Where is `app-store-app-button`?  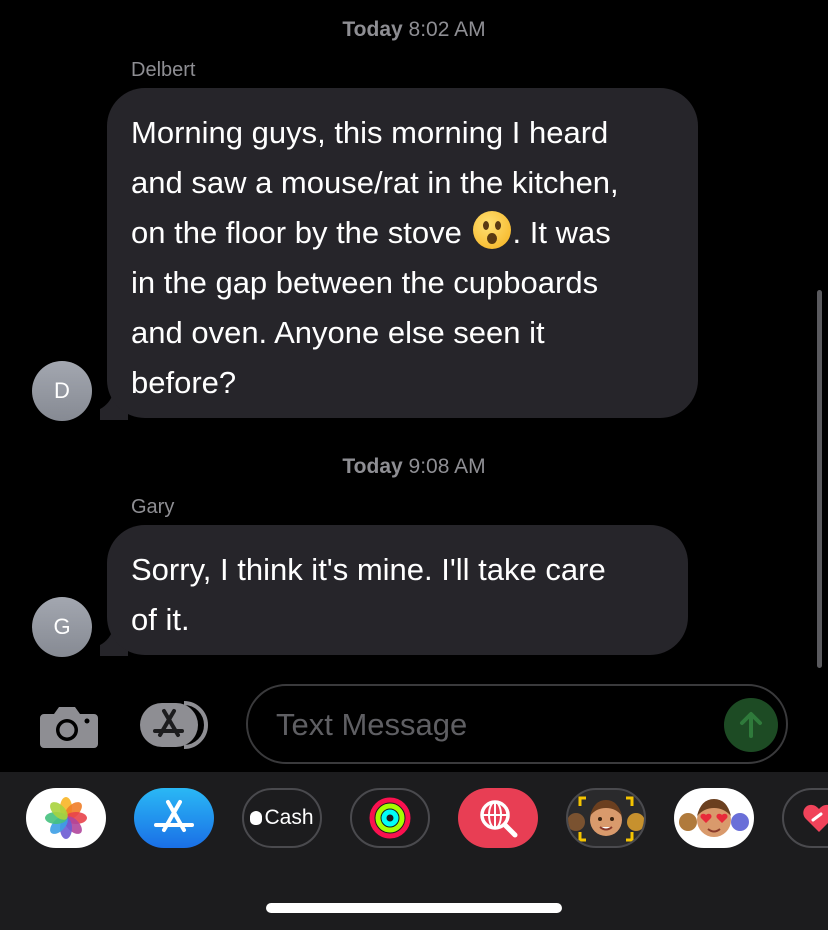
app-store-app-button is located at coordinates (174, 818).